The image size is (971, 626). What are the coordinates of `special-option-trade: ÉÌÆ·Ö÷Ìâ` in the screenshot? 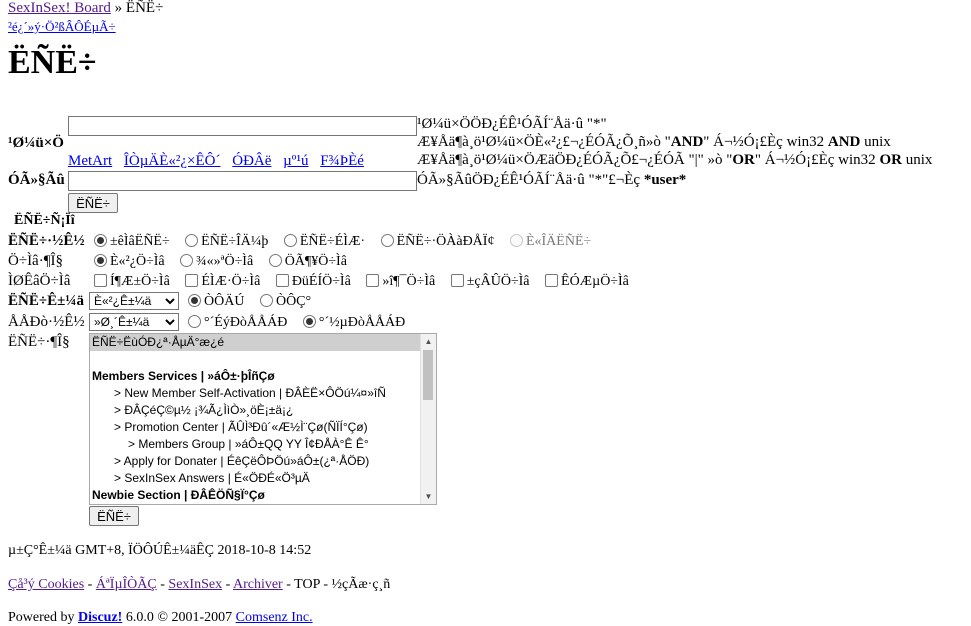 It's located at (222, 282).